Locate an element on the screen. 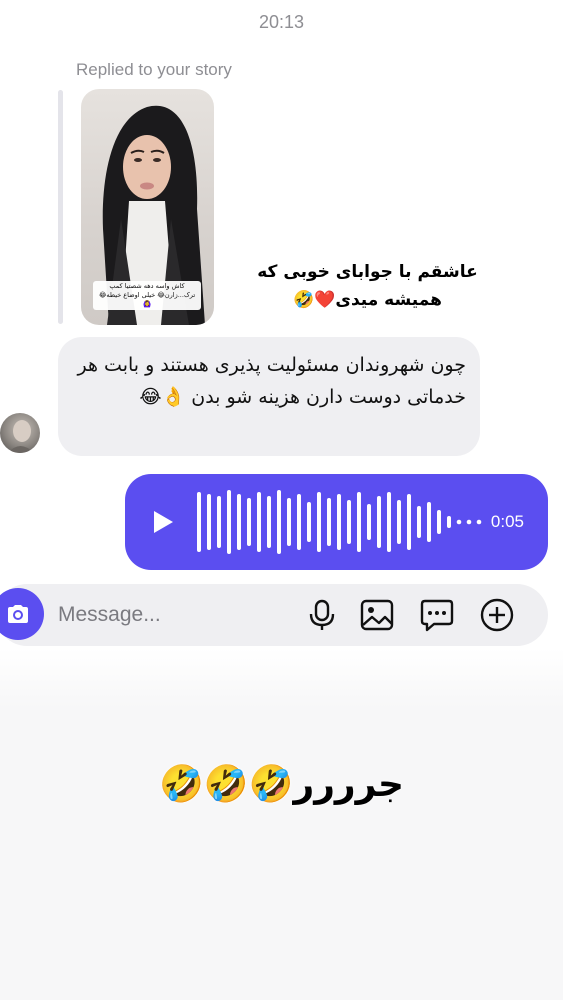 This screenshot has width=563, height=1000. message-input is located at coordinates (168, 615).